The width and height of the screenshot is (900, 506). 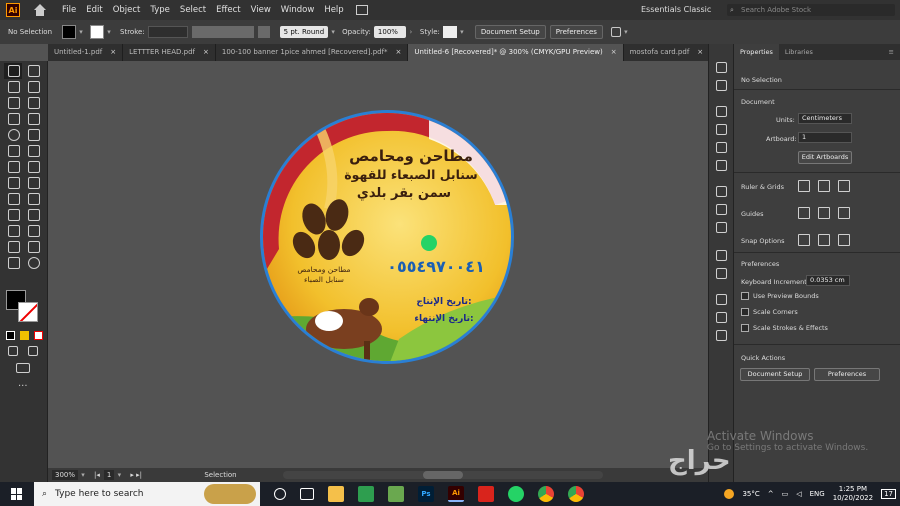 I want to click on qa-document-setup-button: Document Setup, so click(x=775, y=374).